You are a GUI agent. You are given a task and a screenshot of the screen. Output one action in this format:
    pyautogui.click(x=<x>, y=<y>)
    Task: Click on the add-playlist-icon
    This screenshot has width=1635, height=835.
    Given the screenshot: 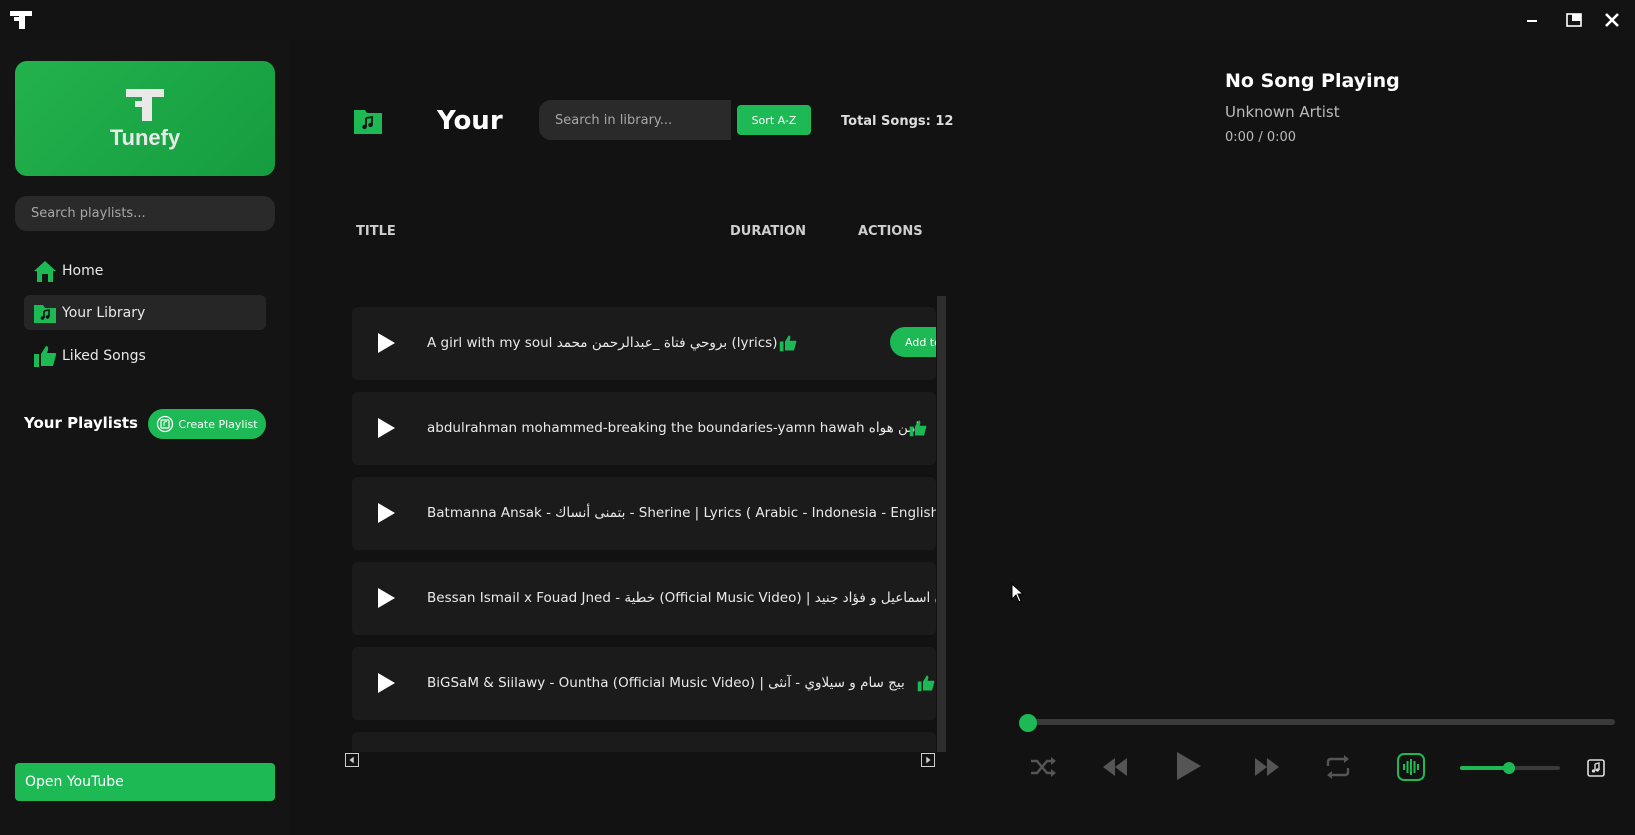 What is the action you would take?
    pyautogui.click(x=165, y=424)
    